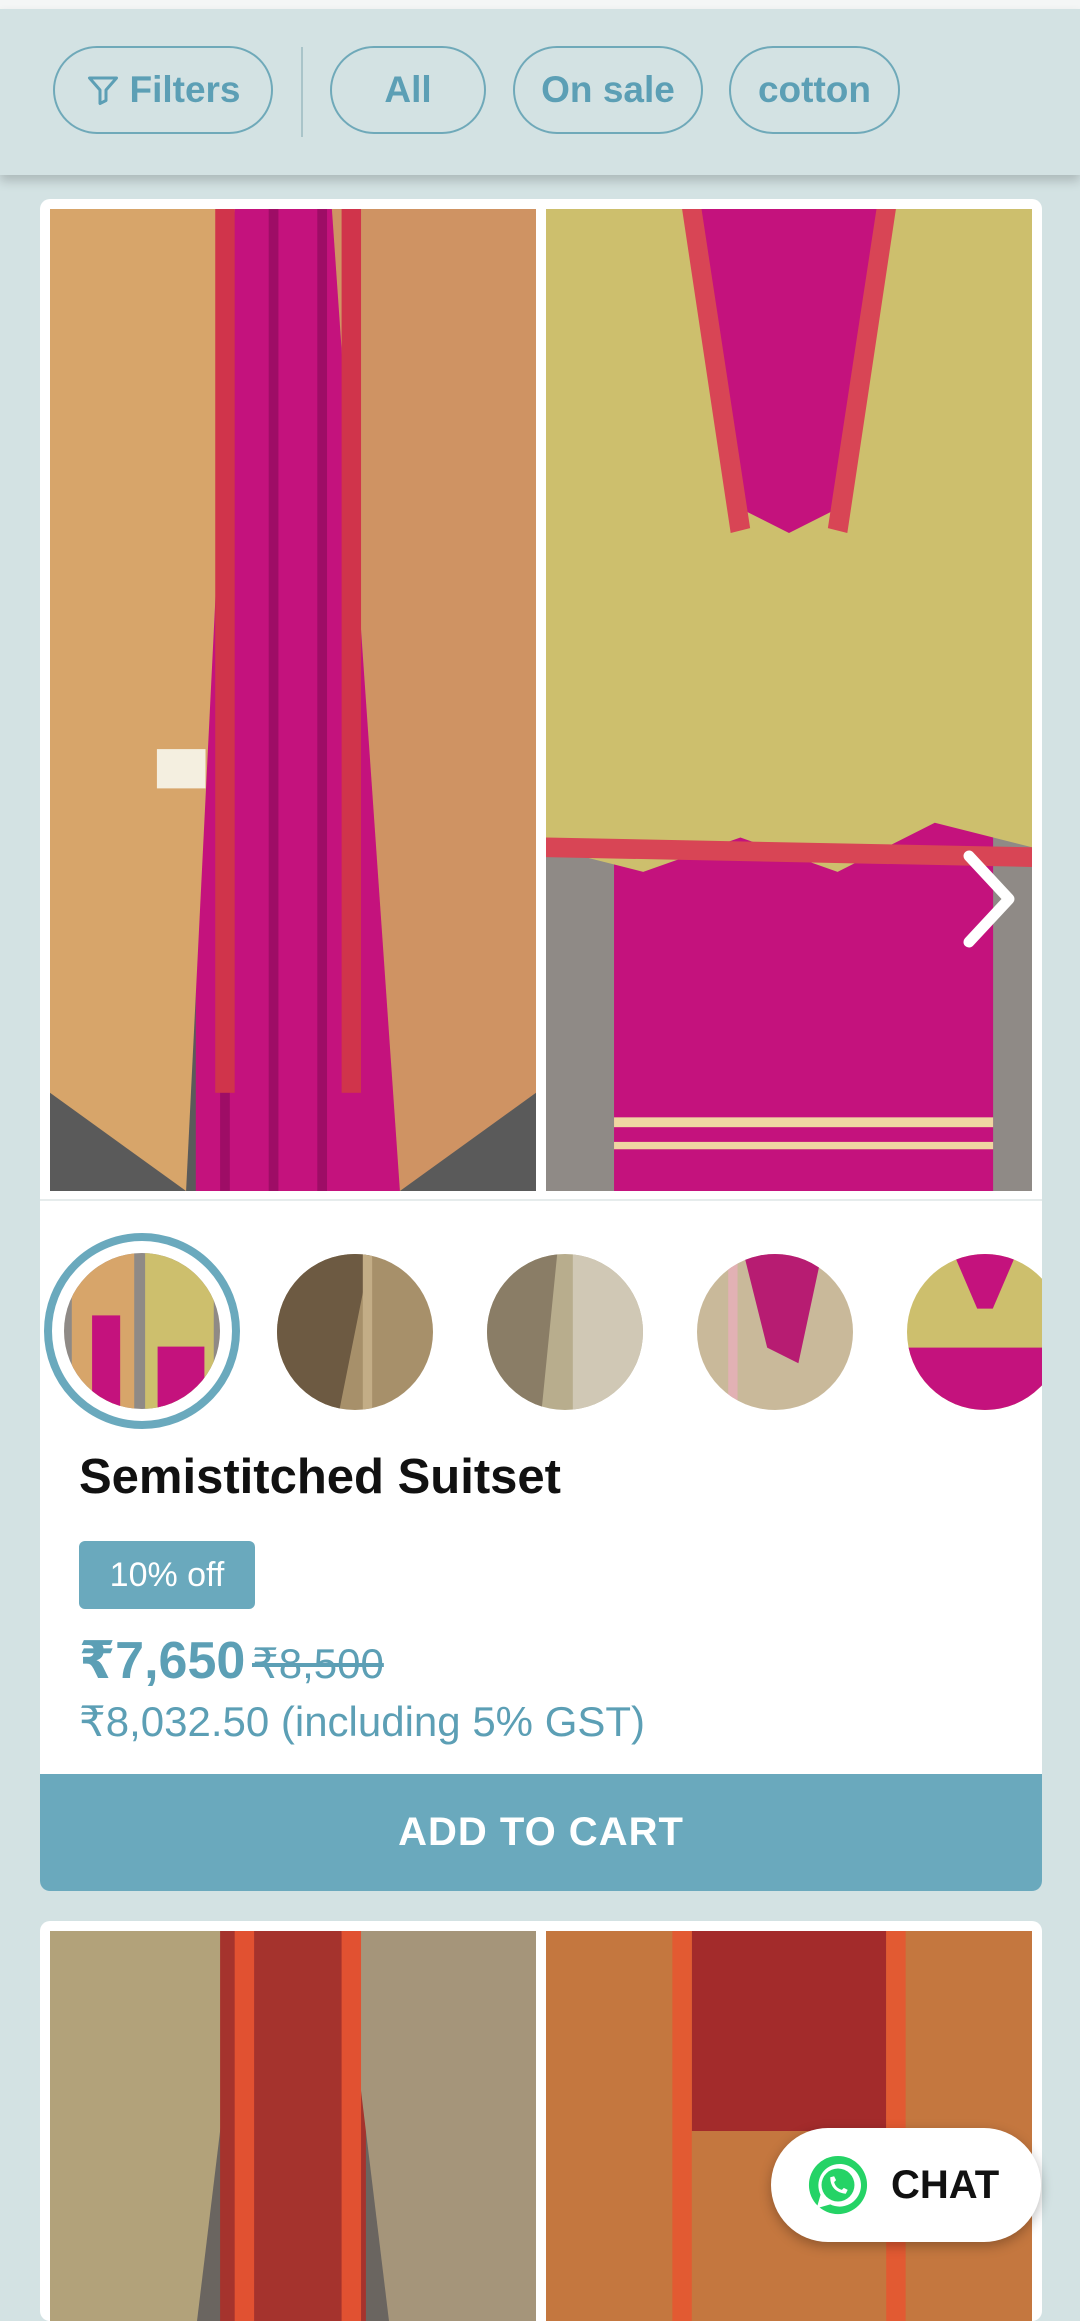 Image resolution: width=1080 pixels, height=2321 pixels. What do you see at coordinates (608, 90) in the screenshot?
I see `chip-on-sale: On sale` at bounding box center [608, 90].